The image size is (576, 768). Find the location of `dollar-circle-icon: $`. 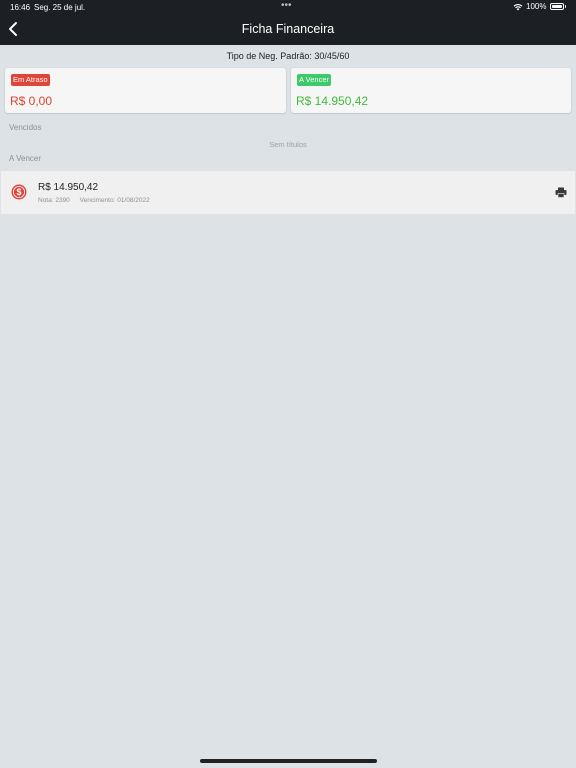

dollar-circle-icon: $ is located at coordinates (19, 192).